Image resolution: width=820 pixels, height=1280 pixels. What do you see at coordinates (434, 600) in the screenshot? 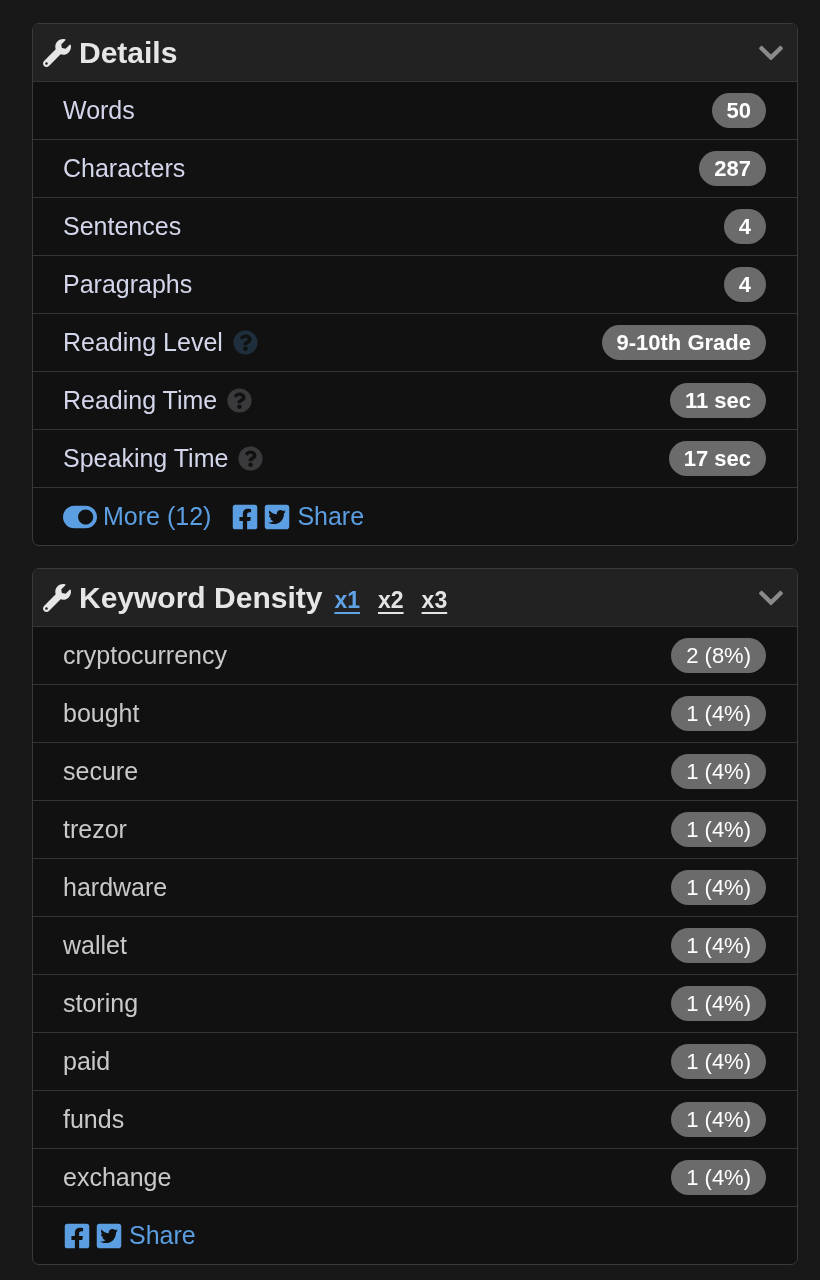
I see `ngram-tab: x3` at bounding box center [434, 600].